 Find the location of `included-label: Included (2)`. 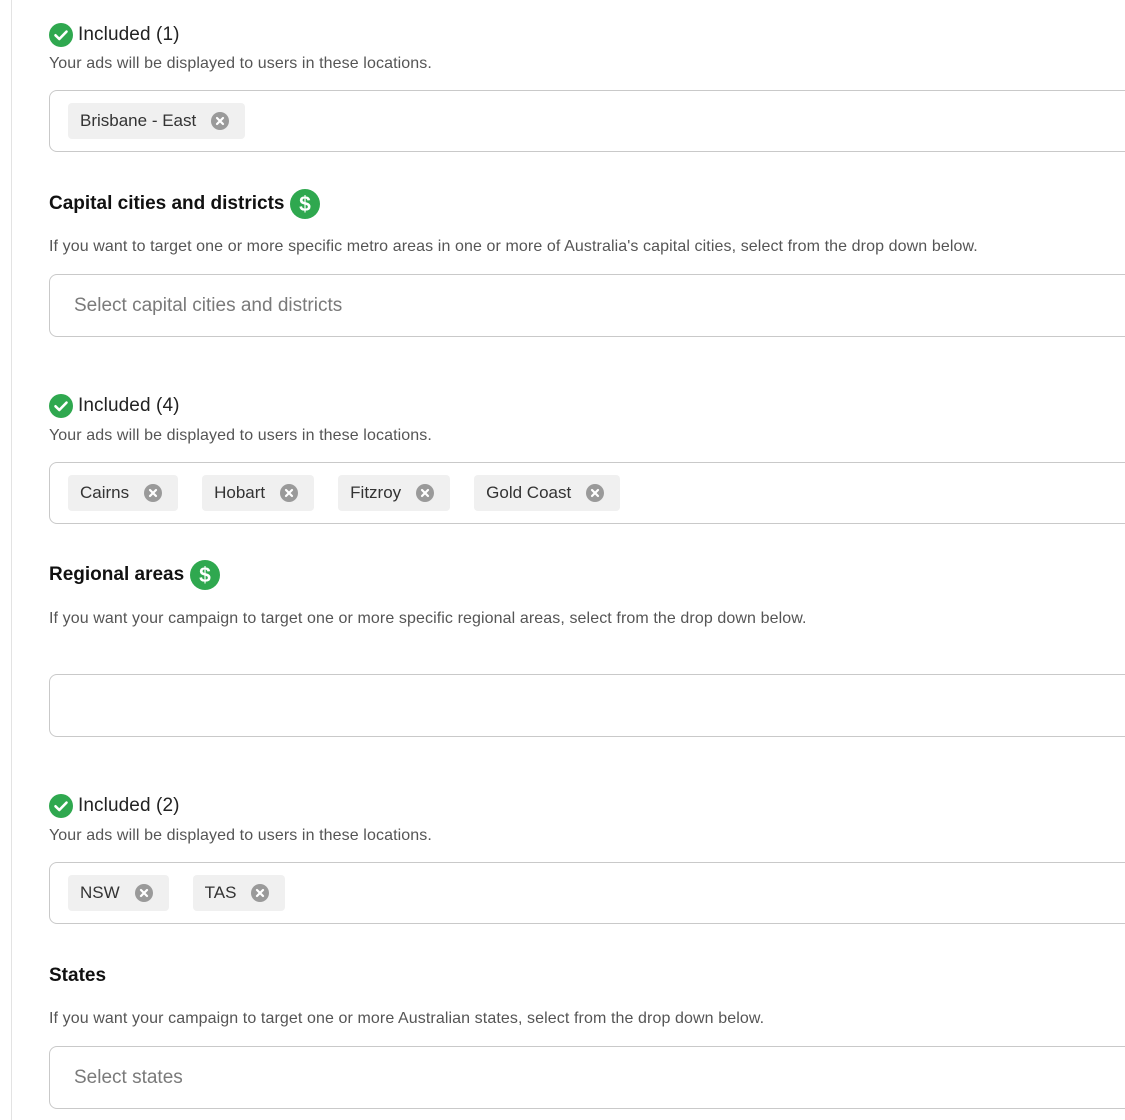

included-label: Included (2) is located at coordinates (129, 805).